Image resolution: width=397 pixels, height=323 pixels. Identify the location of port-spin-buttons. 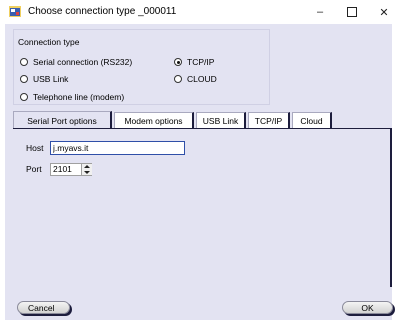
(86, 169).